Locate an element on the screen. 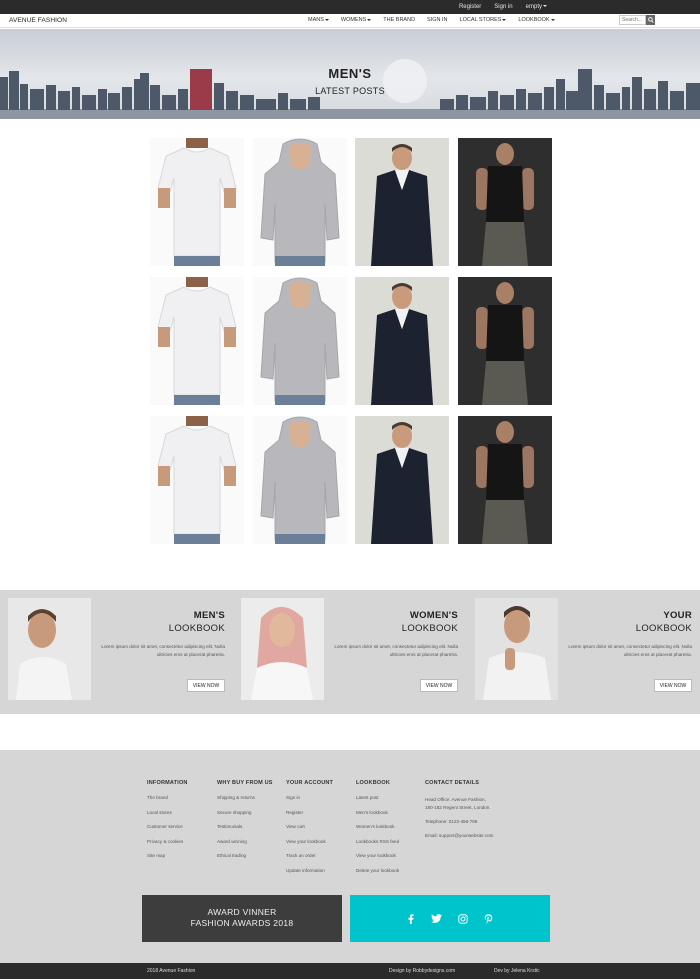 Image resolution: width=700 pixels, height=979 pixels. search-input is located at coordinates (632, 20).